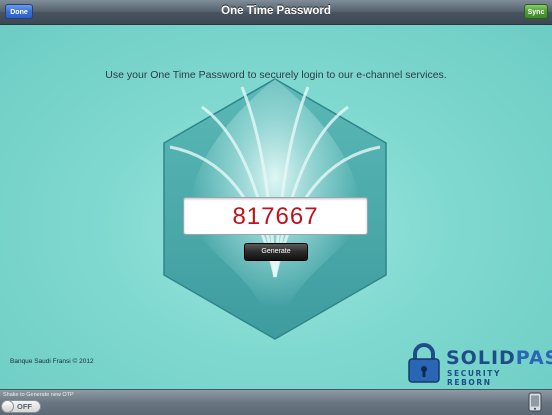  I want to click on otp-value: 817667, so click(275, 216).